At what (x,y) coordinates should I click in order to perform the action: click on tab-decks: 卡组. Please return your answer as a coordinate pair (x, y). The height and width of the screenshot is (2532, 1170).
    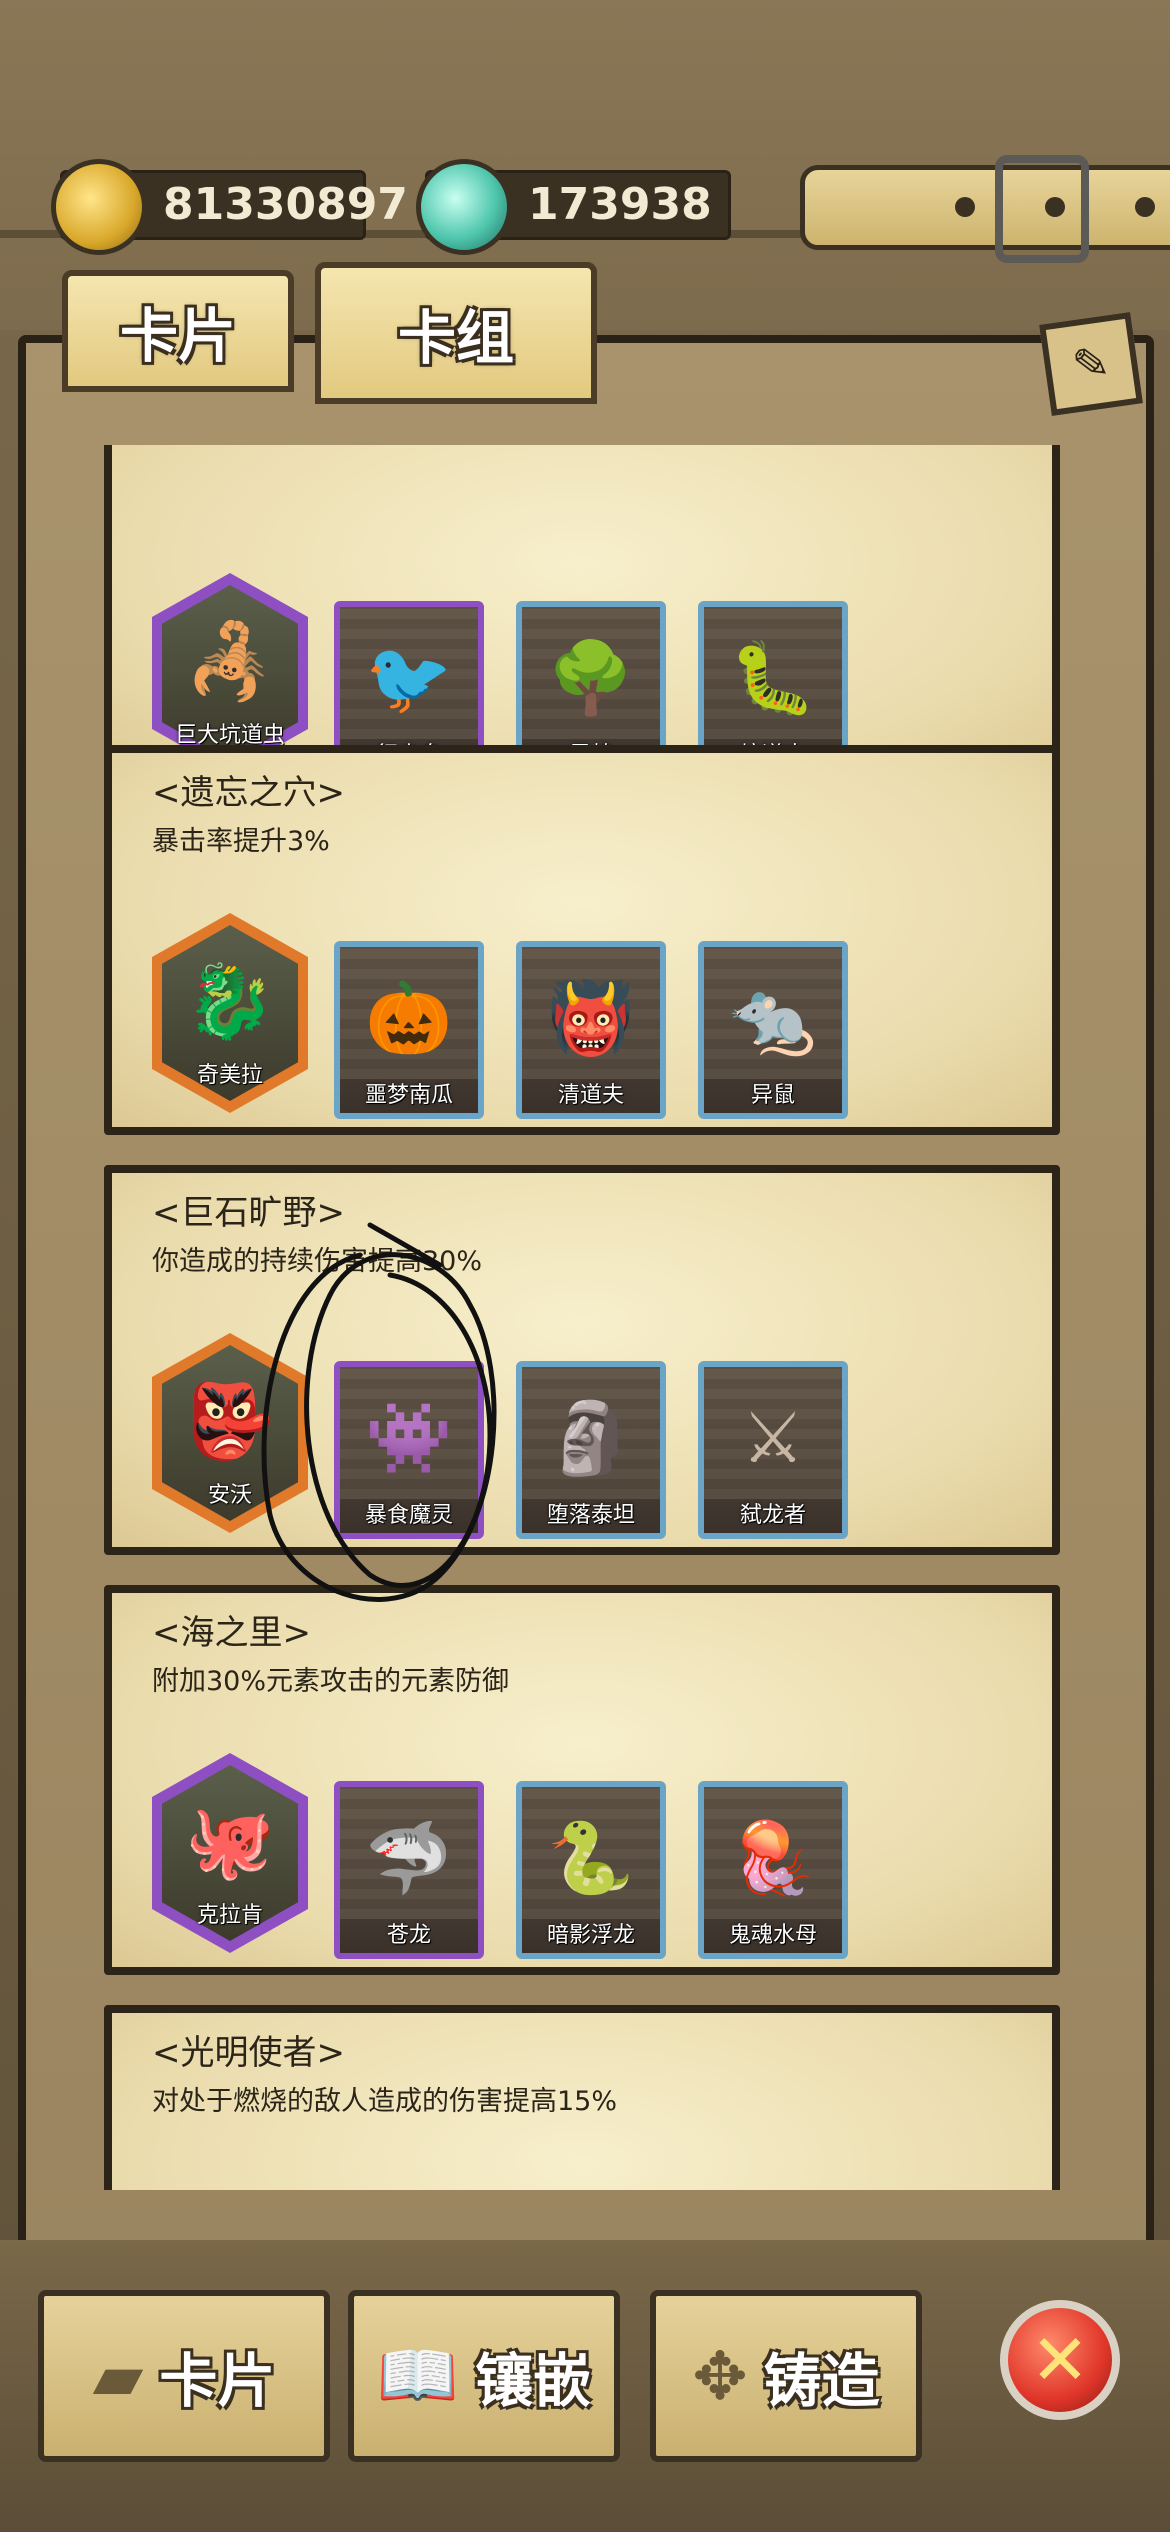
    Looking at the image, I should click on (456, 333).